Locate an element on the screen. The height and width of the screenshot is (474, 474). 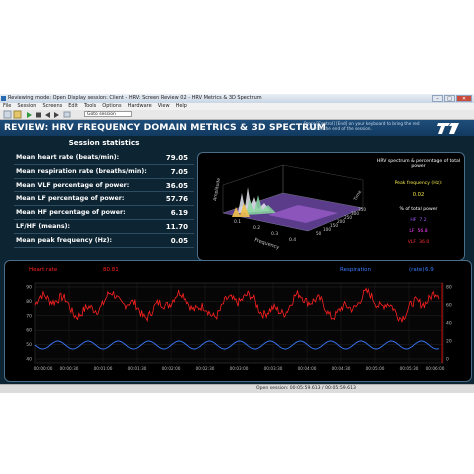
goto-session-select: Goto session is located at coordinates (108, 114).